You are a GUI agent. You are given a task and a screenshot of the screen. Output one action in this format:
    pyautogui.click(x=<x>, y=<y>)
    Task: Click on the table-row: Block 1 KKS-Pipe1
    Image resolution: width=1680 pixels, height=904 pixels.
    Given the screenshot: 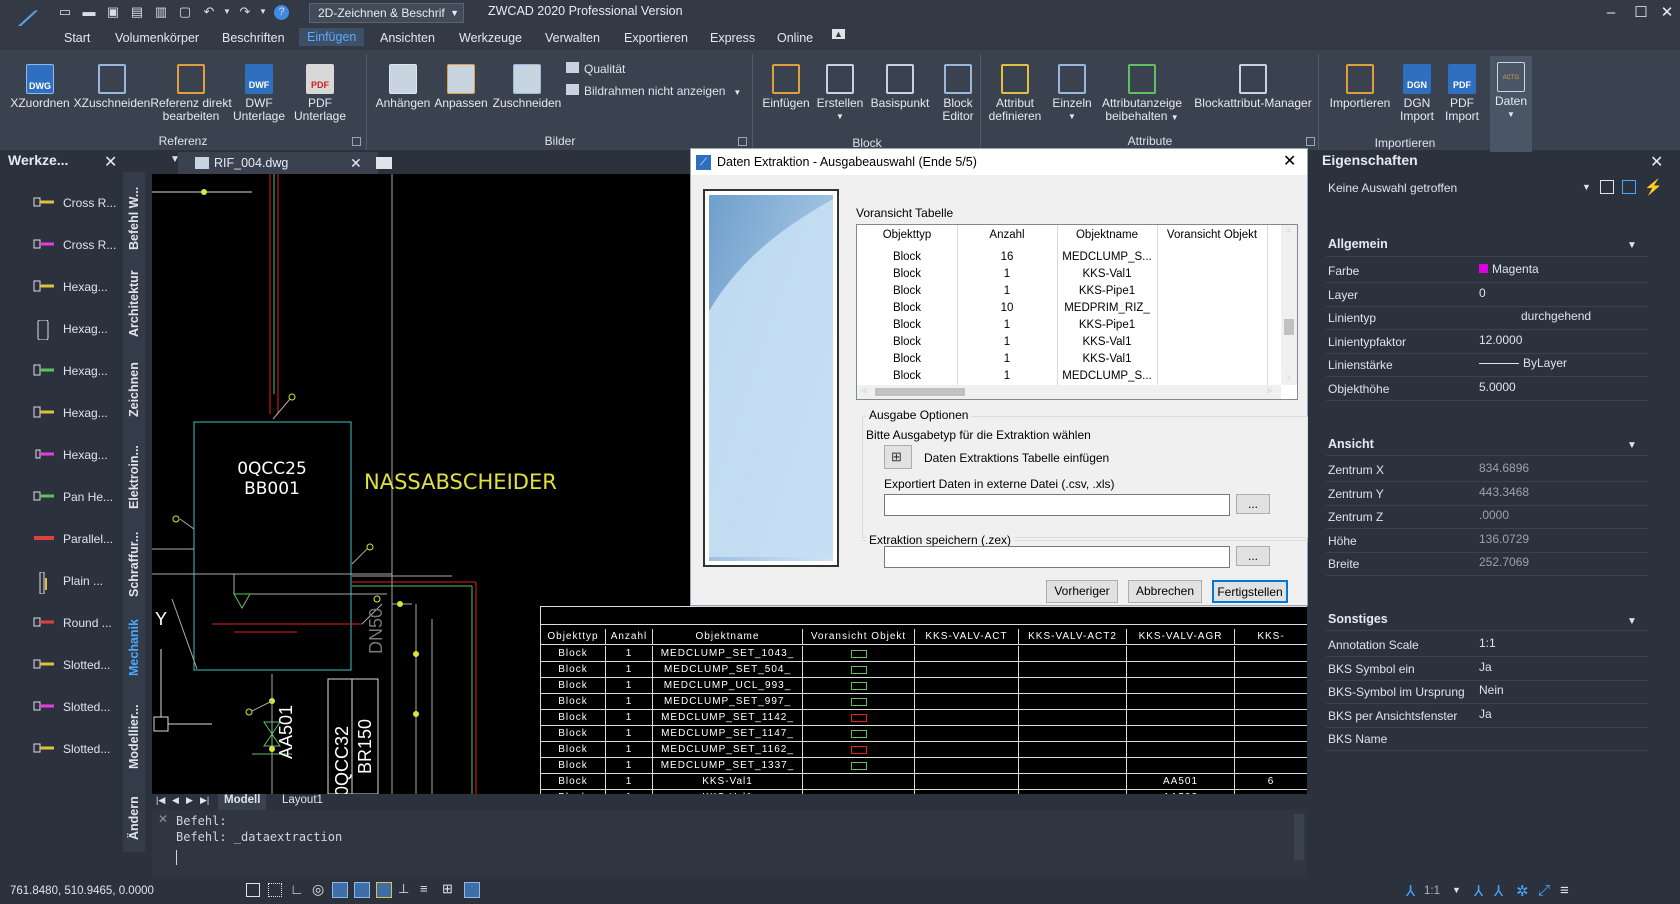 What is the action you would take?
    pyautogui.click(x=1069, y=293)
    